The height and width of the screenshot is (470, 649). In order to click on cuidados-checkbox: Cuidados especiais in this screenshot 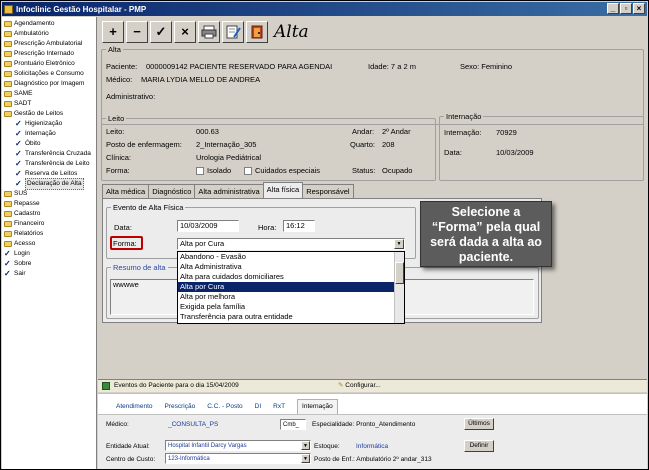, I will do `click(282, 171)`.